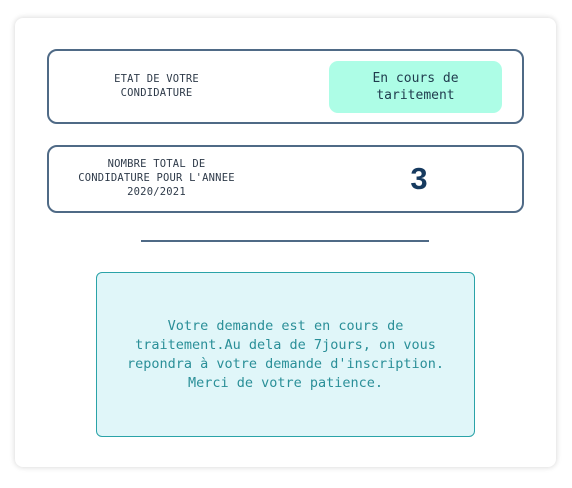 This screenshot has width=572, height=488. What do you see at coordinates (156, 86) in the screenshot?
I see `application-status-label: ETAT DE VOTRE CONDIDATURE` at bounding box center [156, 86].